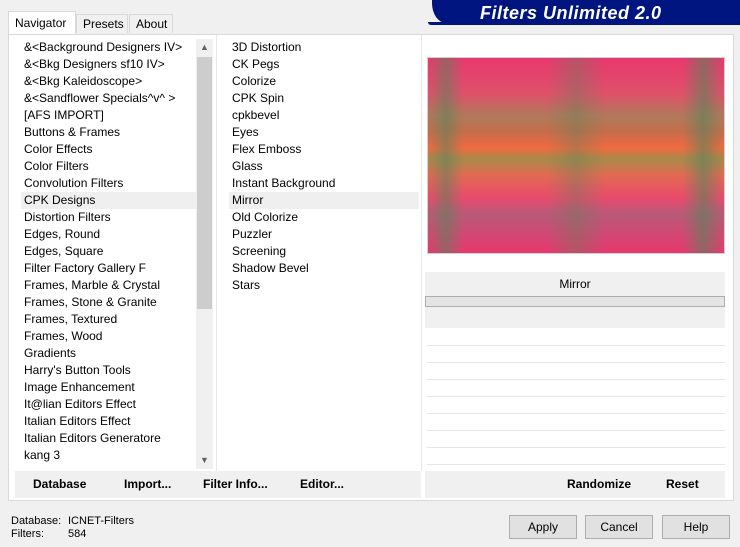 The width and height of the screenshot is (740, 547). I want to click on category-item: Frames, Stone & Granite, so click(111, 302).